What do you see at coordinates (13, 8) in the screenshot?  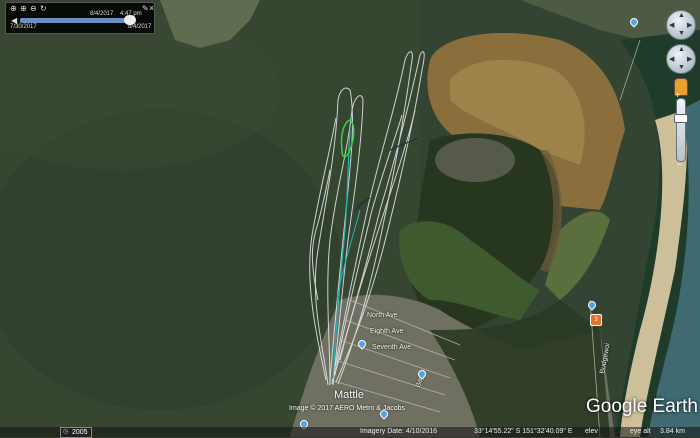 I see `zoom-icon: ⊕` at bounding box center [13, 8].